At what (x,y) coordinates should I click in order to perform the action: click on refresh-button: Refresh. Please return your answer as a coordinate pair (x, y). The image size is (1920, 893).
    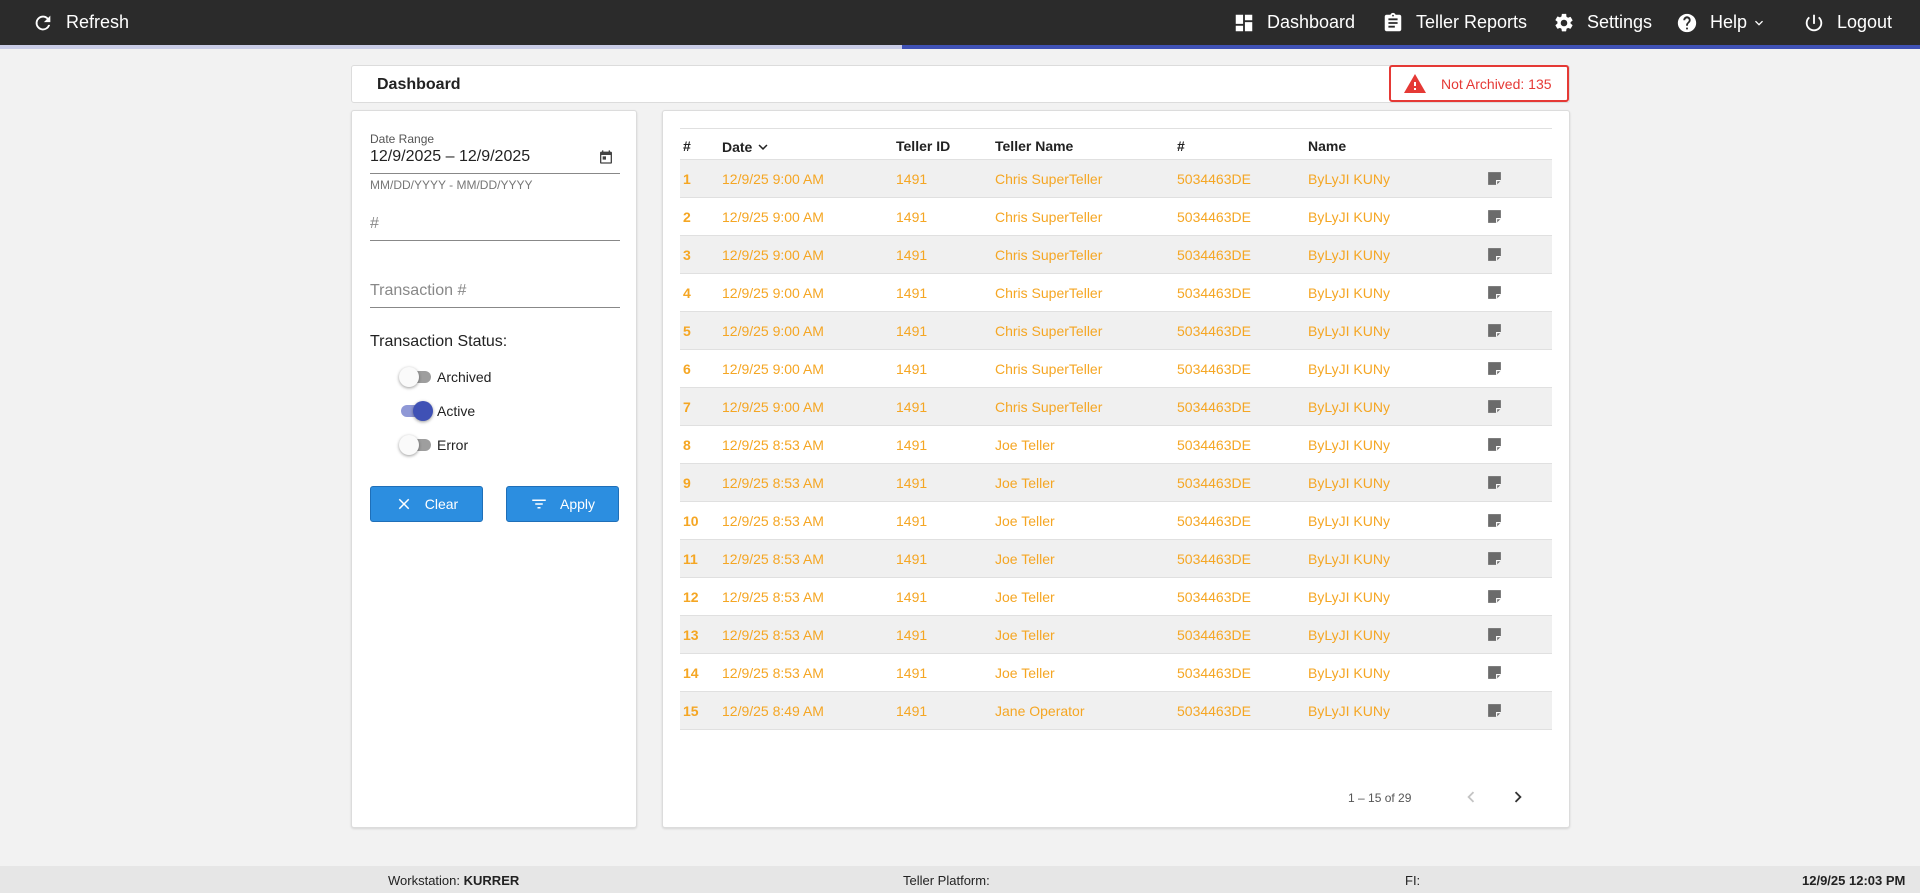
    Looking at the image, I should click on (80, 22).